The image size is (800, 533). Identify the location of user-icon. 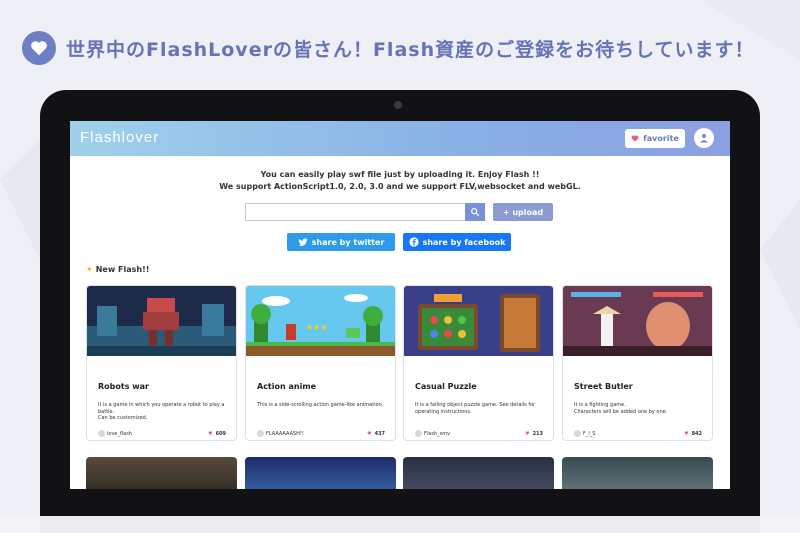
(704, 138).